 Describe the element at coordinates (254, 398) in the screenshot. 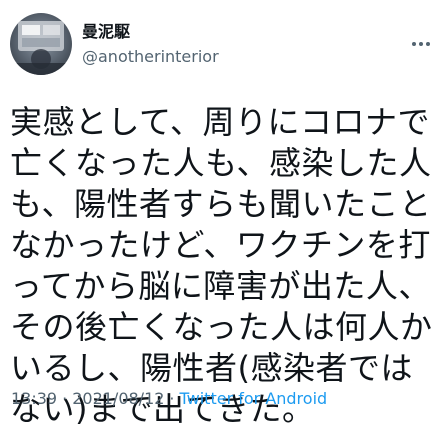

I see `tweet-source-link: Twitter for Android` at that location.